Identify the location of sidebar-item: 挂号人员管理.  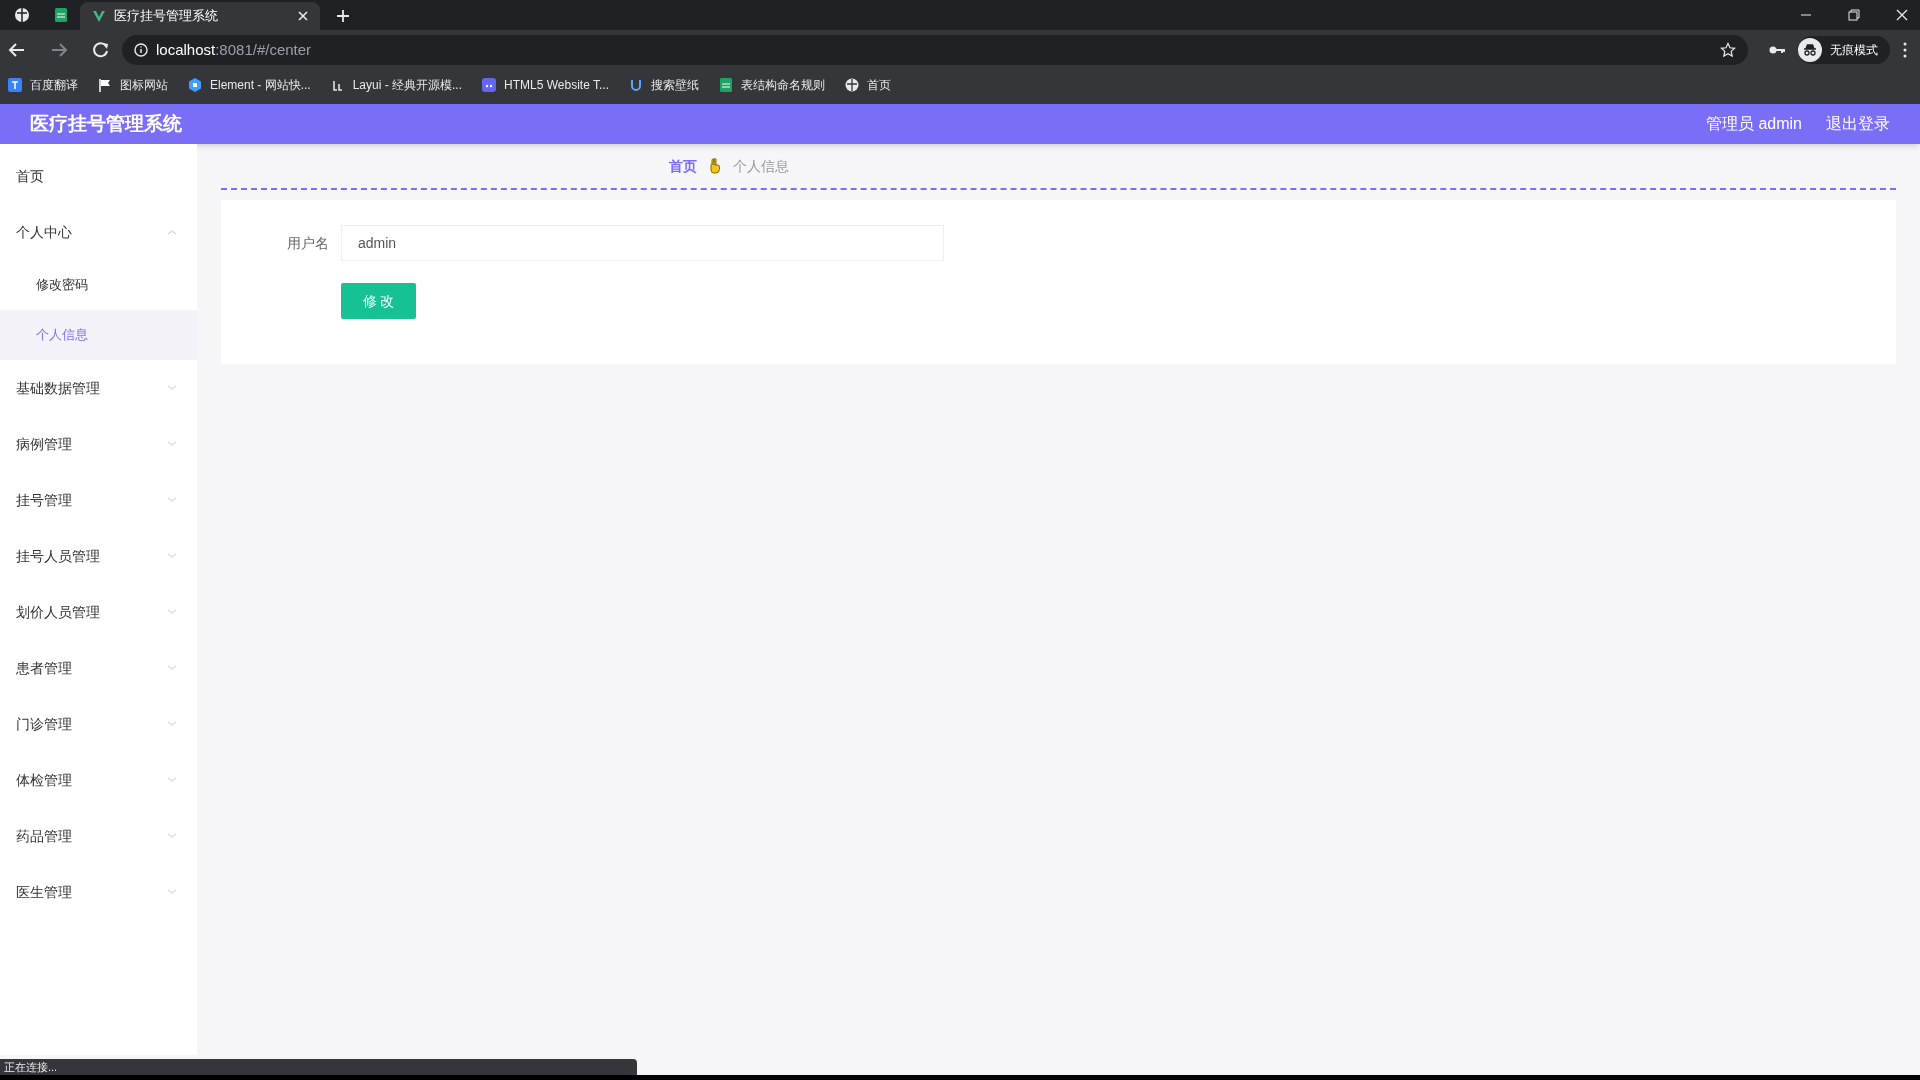
(98, 556).